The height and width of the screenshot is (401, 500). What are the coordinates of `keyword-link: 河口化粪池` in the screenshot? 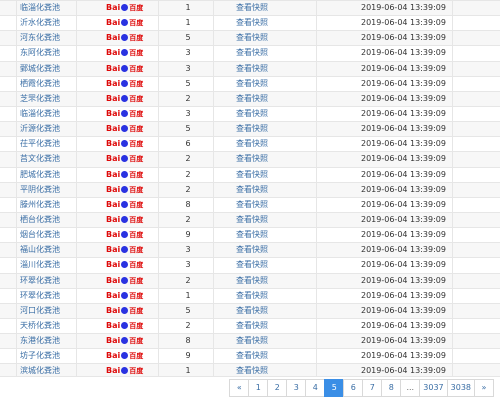 It's located at (55, 311).